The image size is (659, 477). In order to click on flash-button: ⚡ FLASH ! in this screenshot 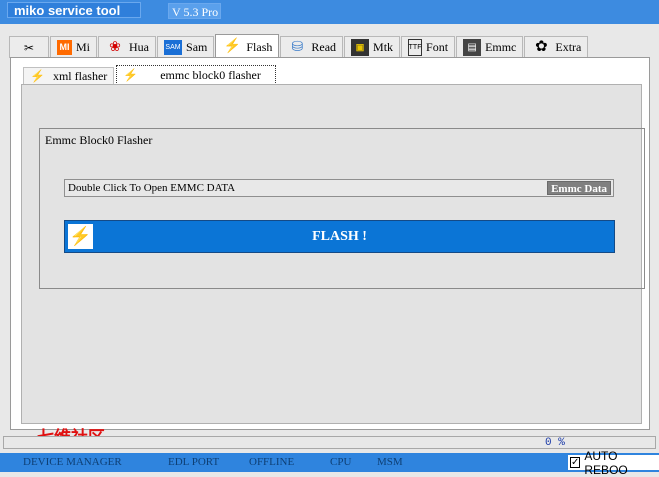, I will do `click(339, 236)`.